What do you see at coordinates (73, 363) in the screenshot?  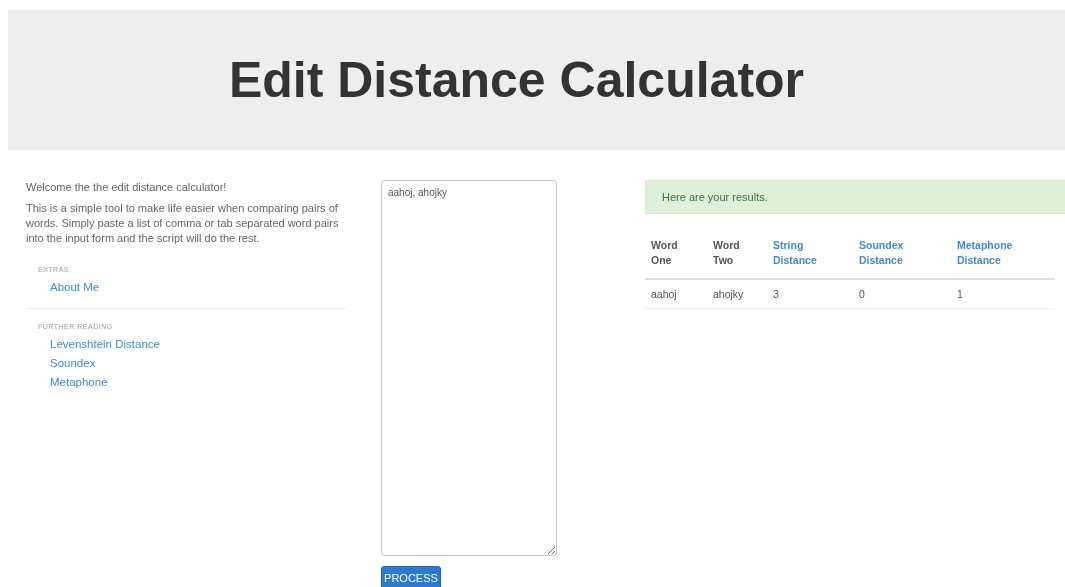 I see `nav-link: Soundex` at bounding box center [73, 363].